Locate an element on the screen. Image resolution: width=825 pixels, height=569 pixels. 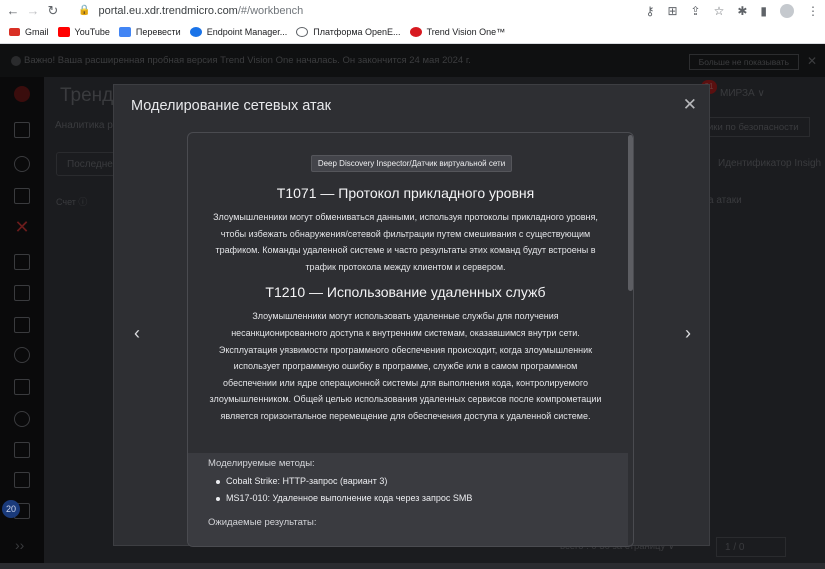
youtube-icon is located at coordinates (63, 32).